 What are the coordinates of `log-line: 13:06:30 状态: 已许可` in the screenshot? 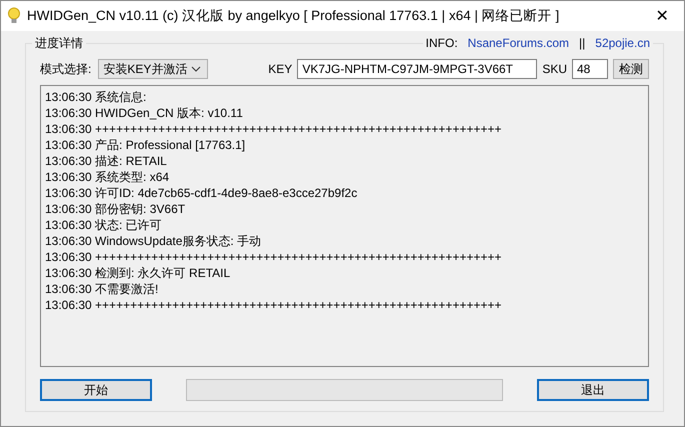 It's located at (104, 225).